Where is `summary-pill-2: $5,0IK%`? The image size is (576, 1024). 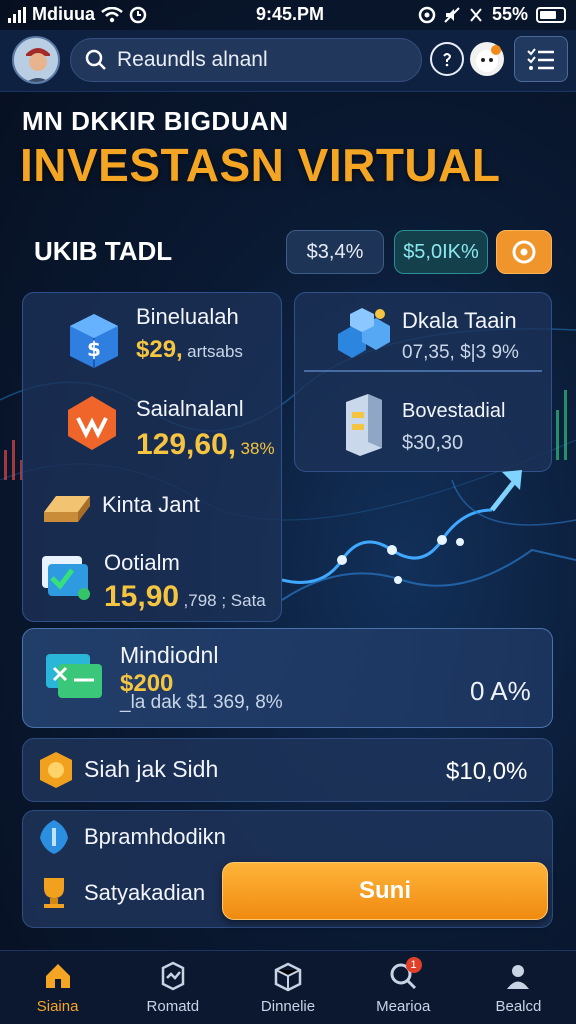 summary-pill-2: $5,0IK% is located at coordinates (441, 252).